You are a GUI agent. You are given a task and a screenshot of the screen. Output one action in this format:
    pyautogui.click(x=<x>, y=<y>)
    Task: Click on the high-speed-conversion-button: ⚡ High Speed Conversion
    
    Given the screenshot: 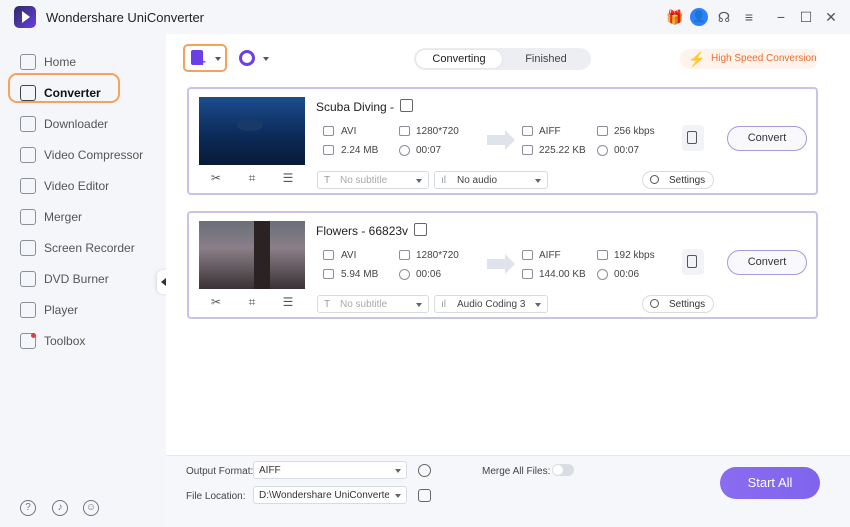 What is the action you would take?
    pyautogui.click(x=749, y=59)
    